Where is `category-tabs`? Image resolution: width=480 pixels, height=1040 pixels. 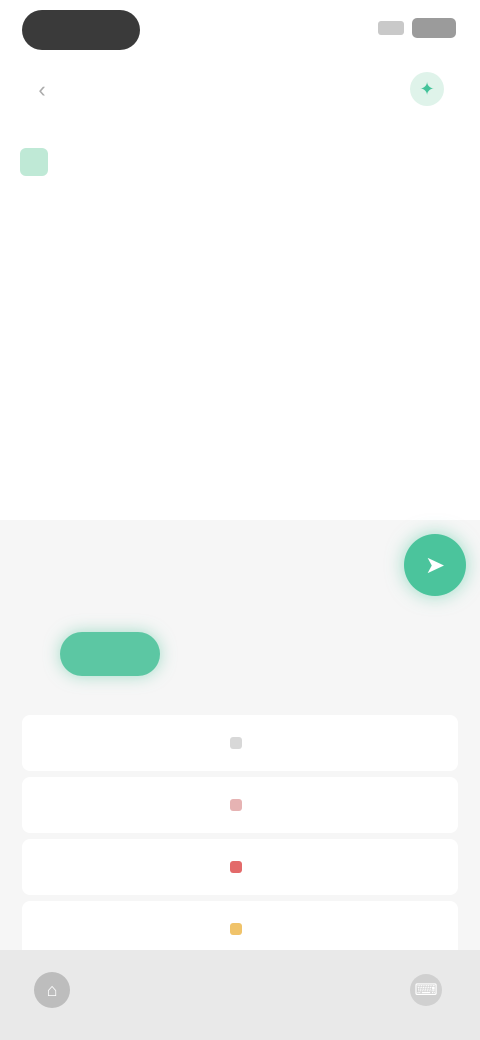
category-tabs is located at coordinates (240, 654).